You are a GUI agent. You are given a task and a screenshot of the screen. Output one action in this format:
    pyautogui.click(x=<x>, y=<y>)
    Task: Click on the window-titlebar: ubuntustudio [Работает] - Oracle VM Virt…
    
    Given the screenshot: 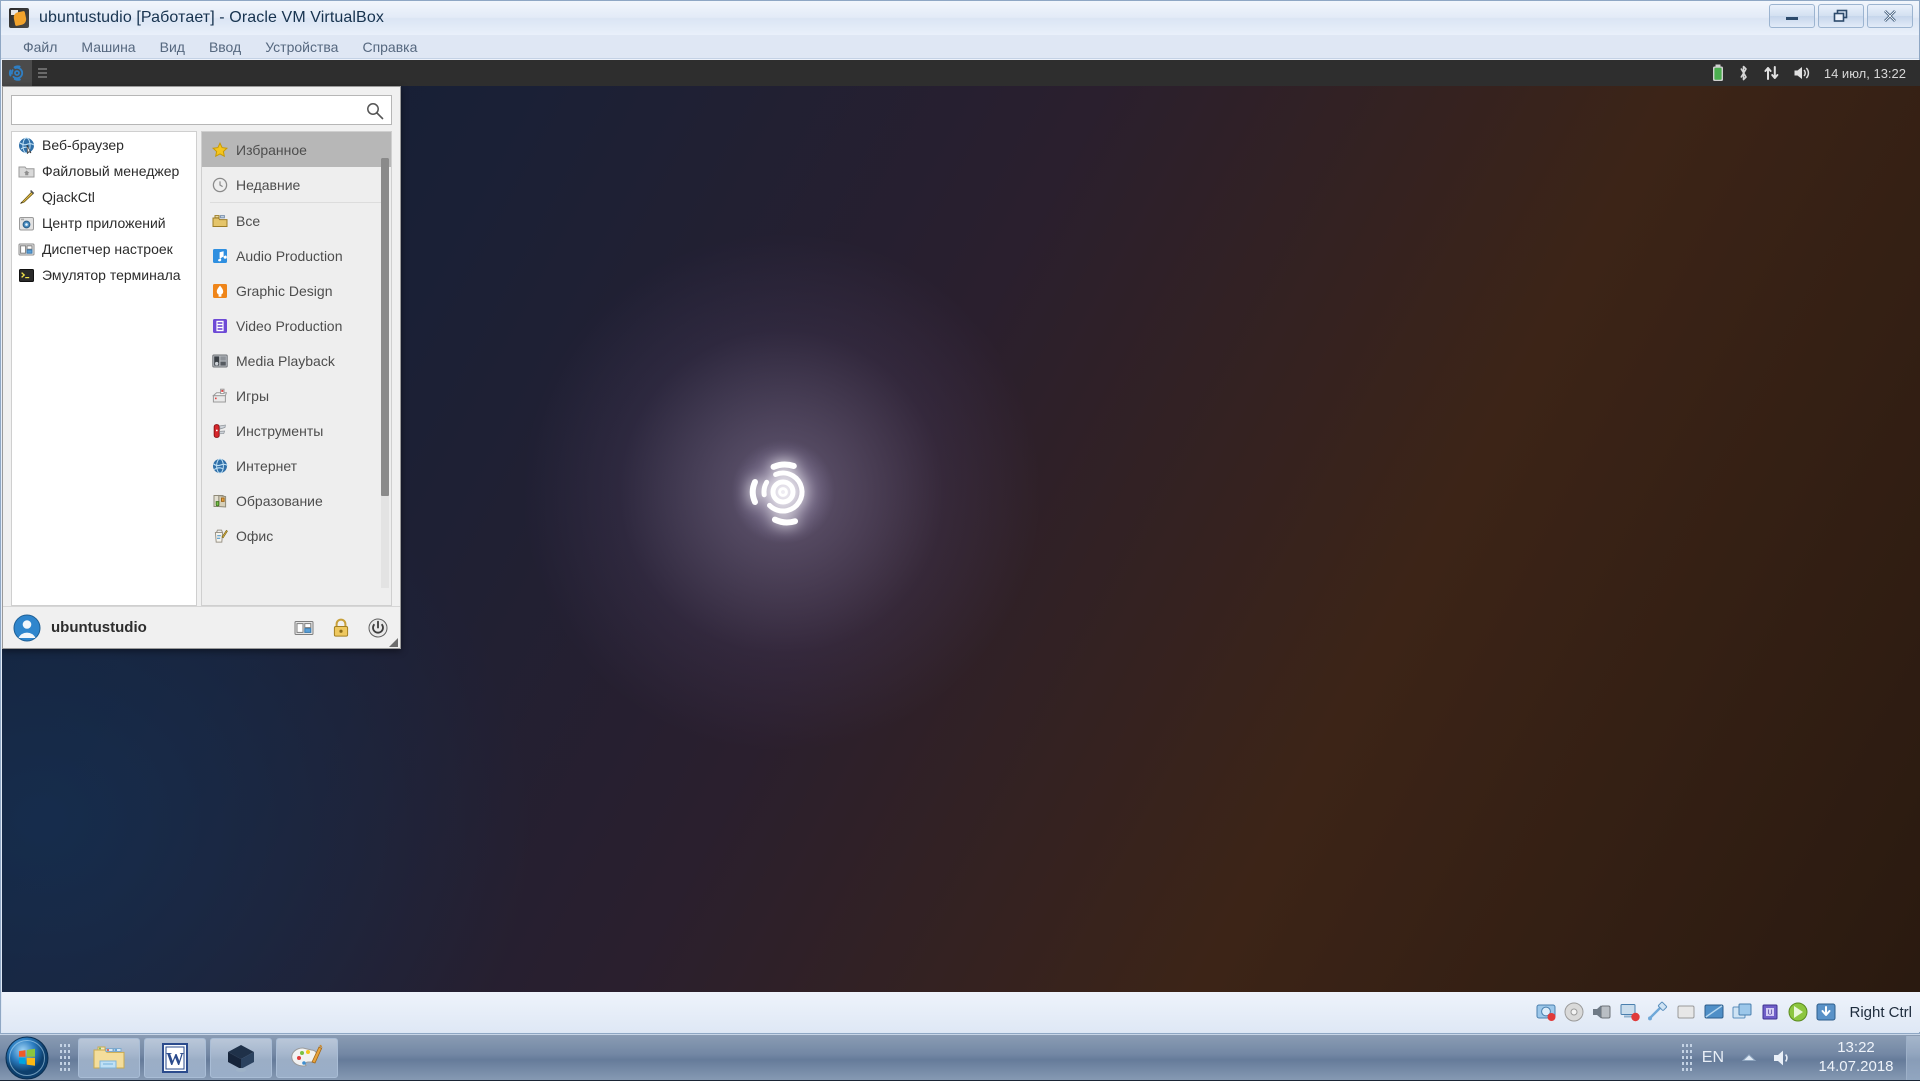 What is the action you would take?
    pyautogui.click(x=960, y=18)
    